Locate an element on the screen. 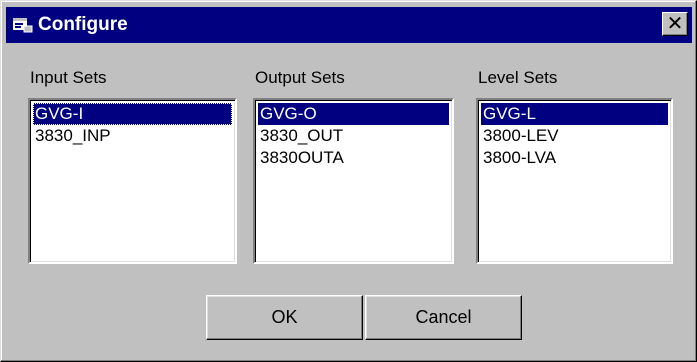 The image size is (697, 362). close-button: ✕ is located at coordinates (675, 24).